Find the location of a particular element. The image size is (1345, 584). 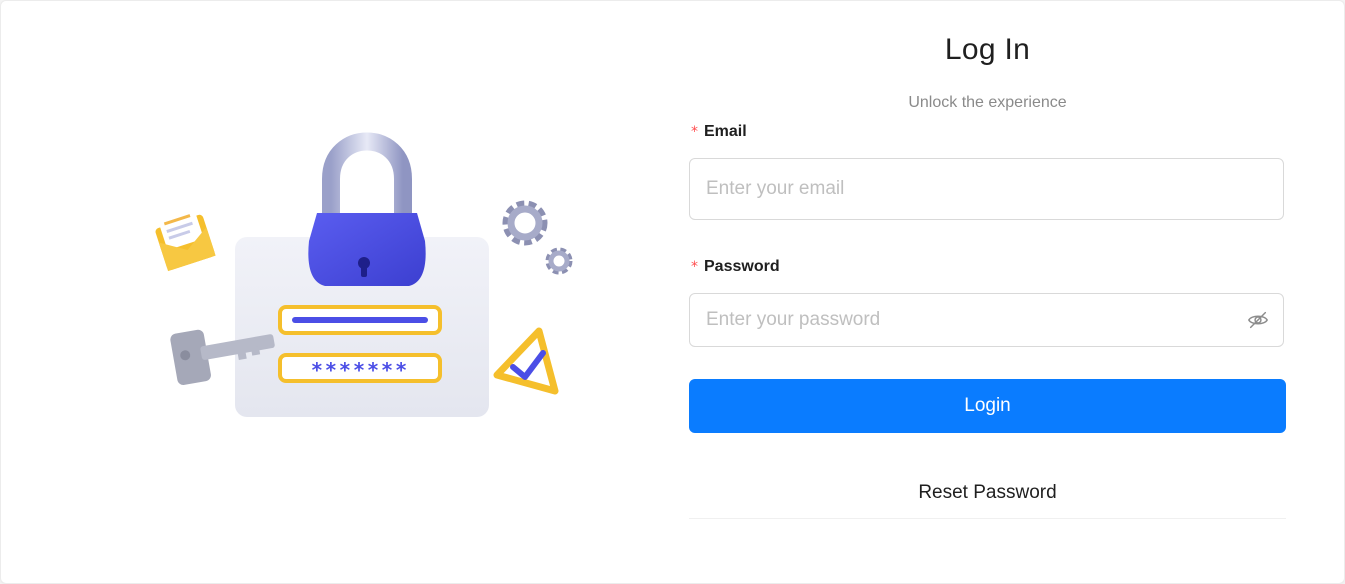

login-button: Login is located at coordinates (987, 406).